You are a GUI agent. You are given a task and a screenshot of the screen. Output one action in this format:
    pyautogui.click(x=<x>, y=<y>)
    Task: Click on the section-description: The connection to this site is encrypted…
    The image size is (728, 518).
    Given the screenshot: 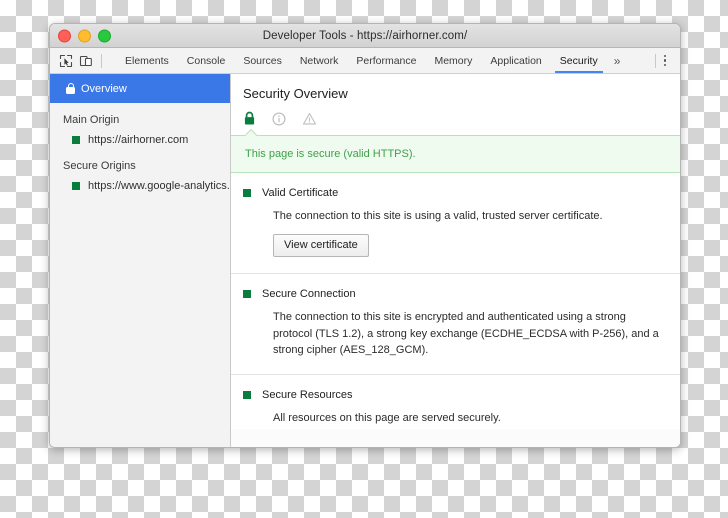 What is the action you would take?
    pyautogui.click(x=466, y=333)
    